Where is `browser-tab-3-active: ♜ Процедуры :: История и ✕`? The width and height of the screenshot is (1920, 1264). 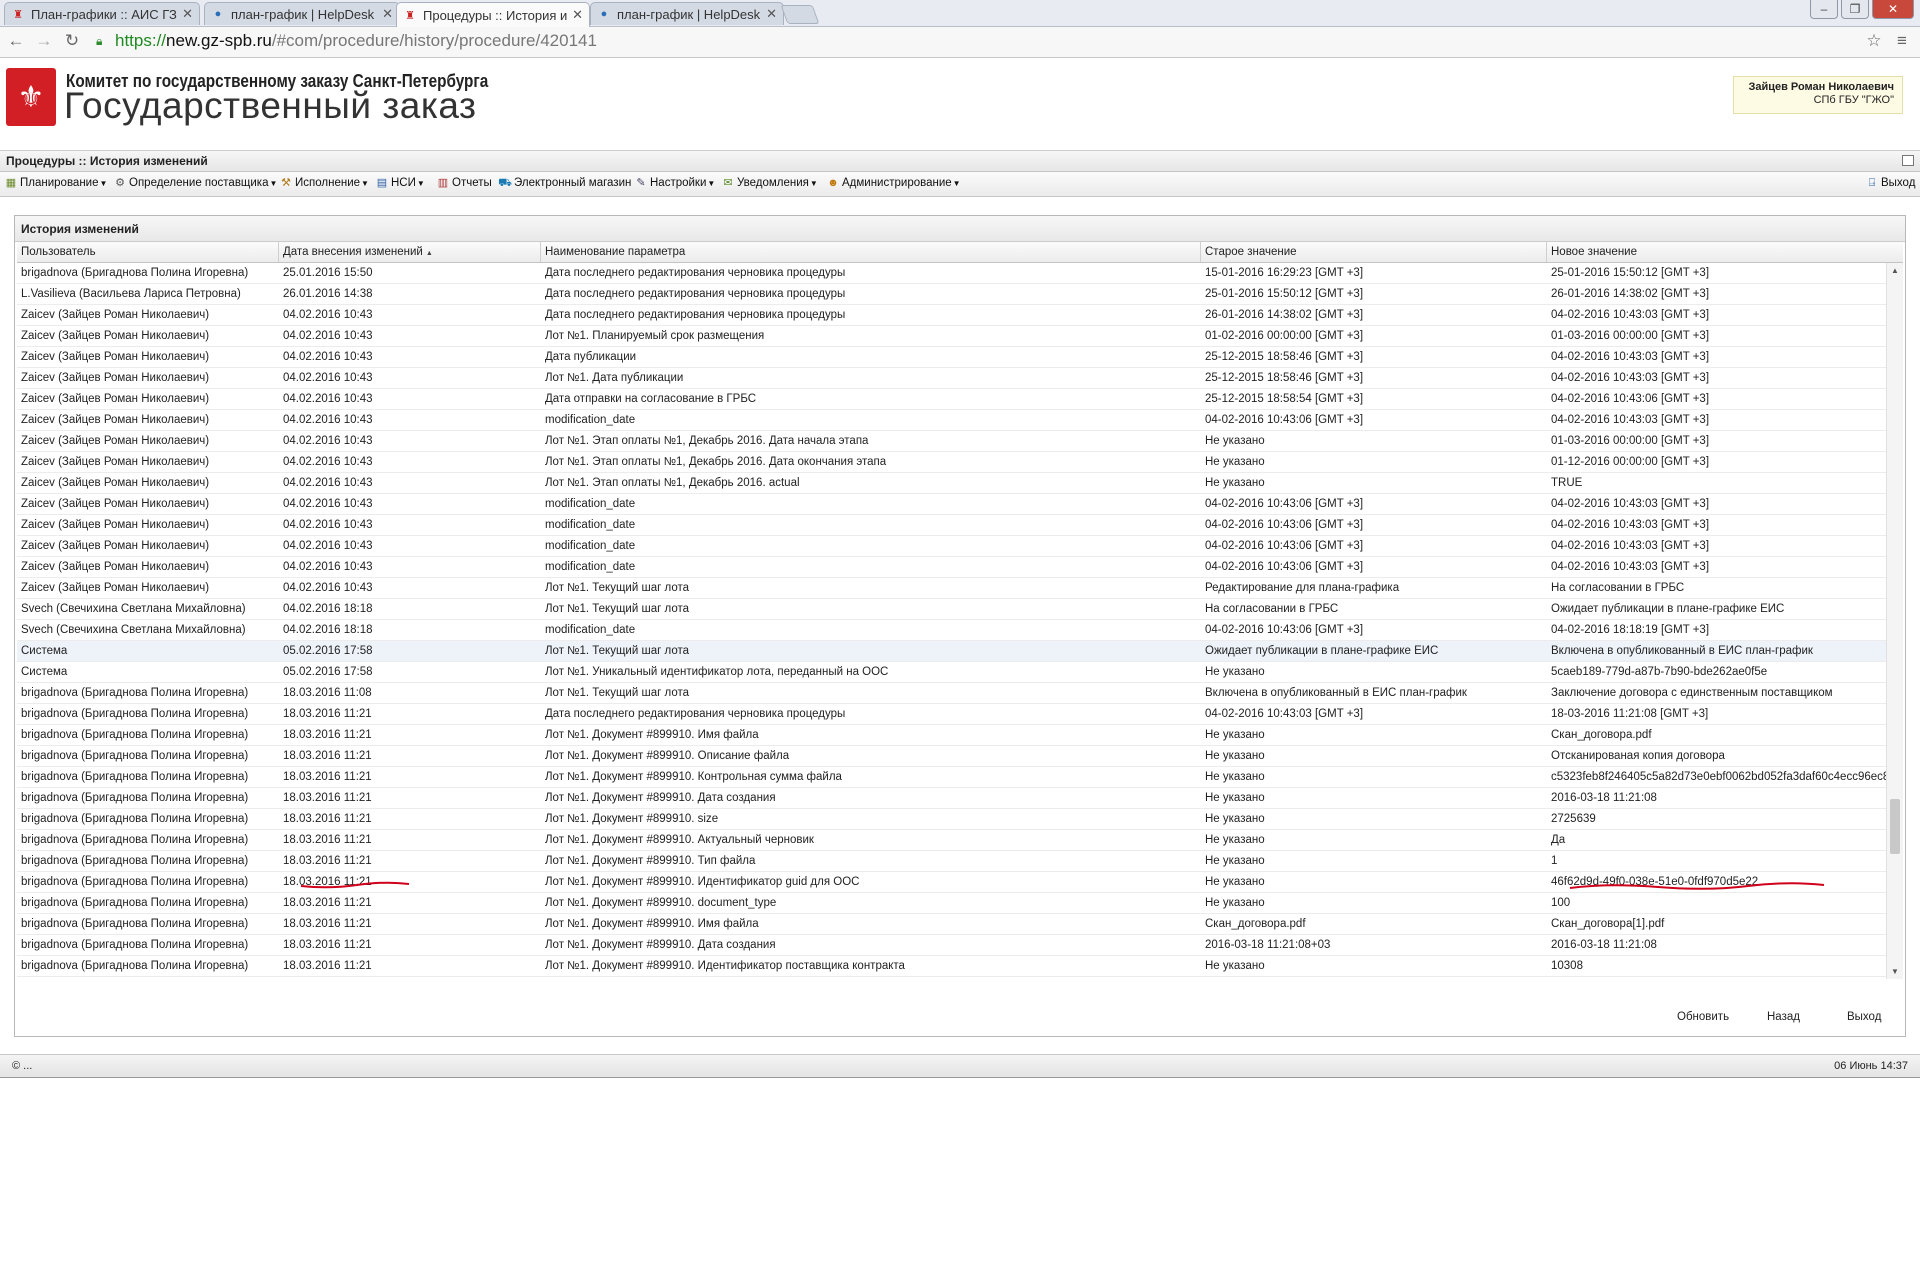 browser-tab-3-active: ♜ Процедуры :: История и ✕ is located at coordinates (493, 14).